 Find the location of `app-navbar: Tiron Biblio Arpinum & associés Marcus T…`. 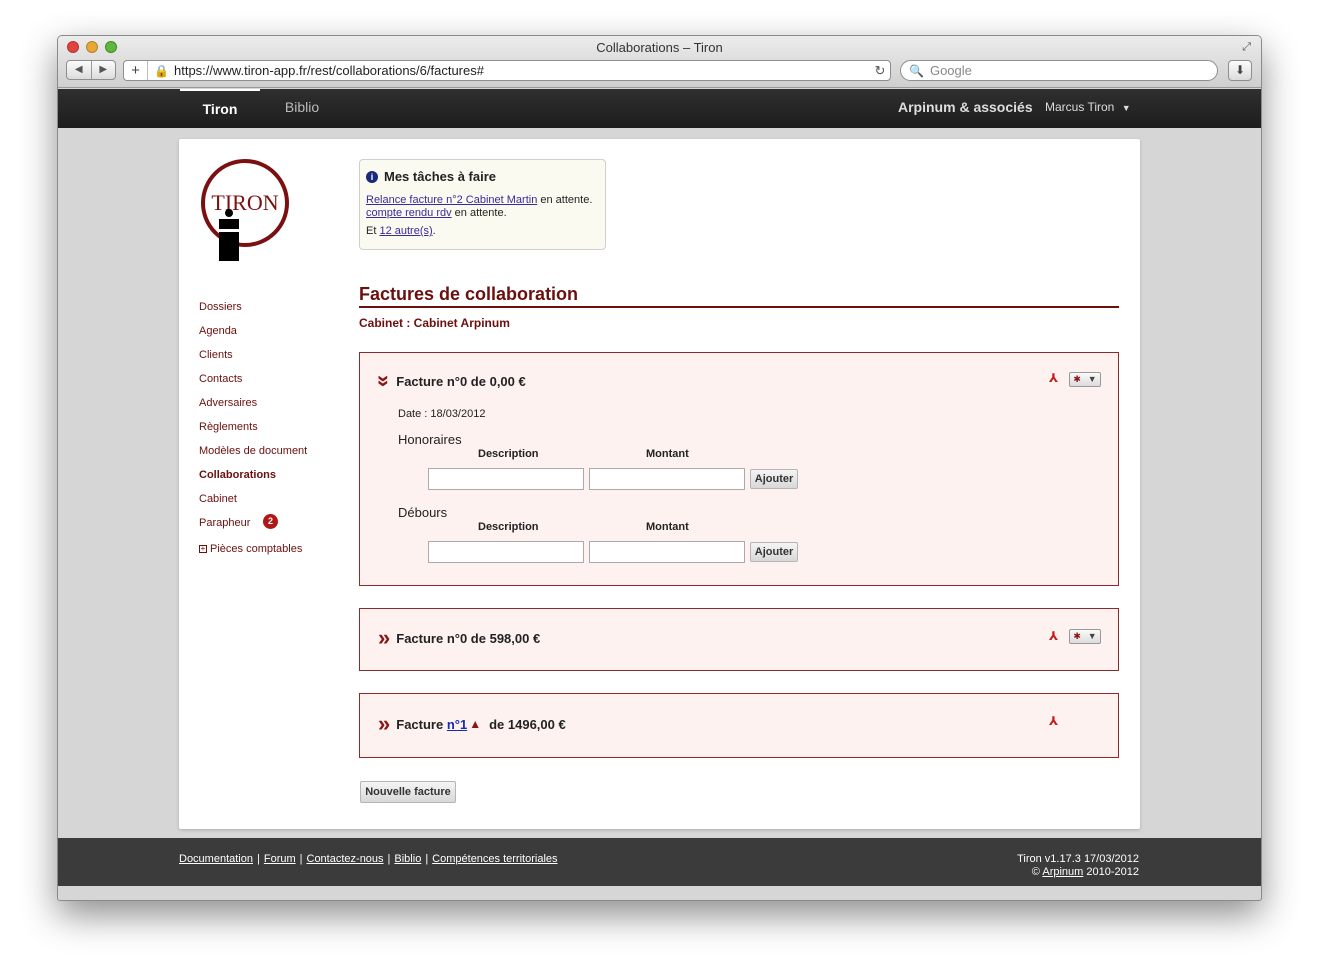

app-navbar: Tiron Biblio Arpinum & associés Marcus T… is located at coordinates (659, 108).